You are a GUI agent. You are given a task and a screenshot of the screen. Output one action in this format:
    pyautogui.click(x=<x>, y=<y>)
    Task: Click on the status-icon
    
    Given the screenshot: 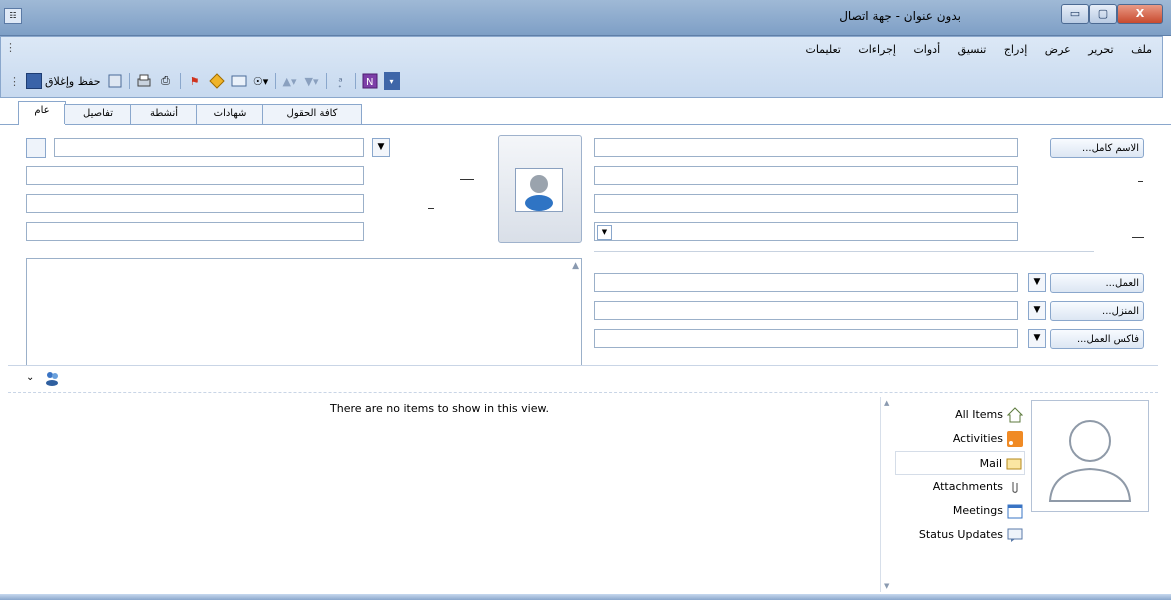 What is the action you would take?
    pyautogui.click(x=1015, y=535)
    